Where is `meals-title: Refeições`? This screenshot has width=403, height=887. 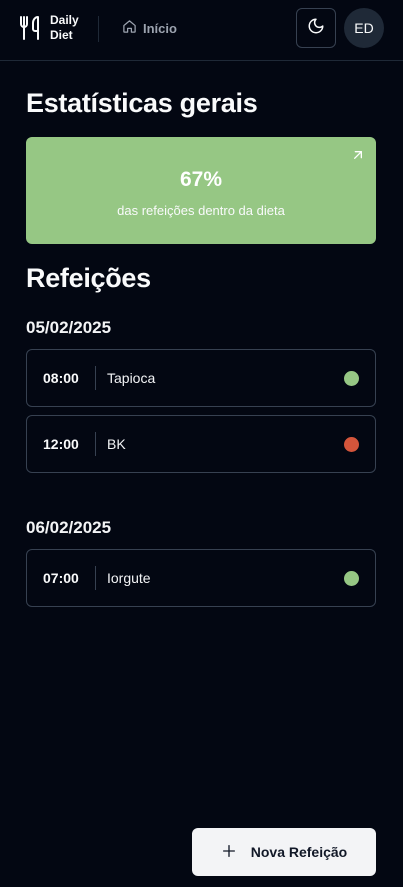 meals-title: Refeições is located at coordinates (88, 278).